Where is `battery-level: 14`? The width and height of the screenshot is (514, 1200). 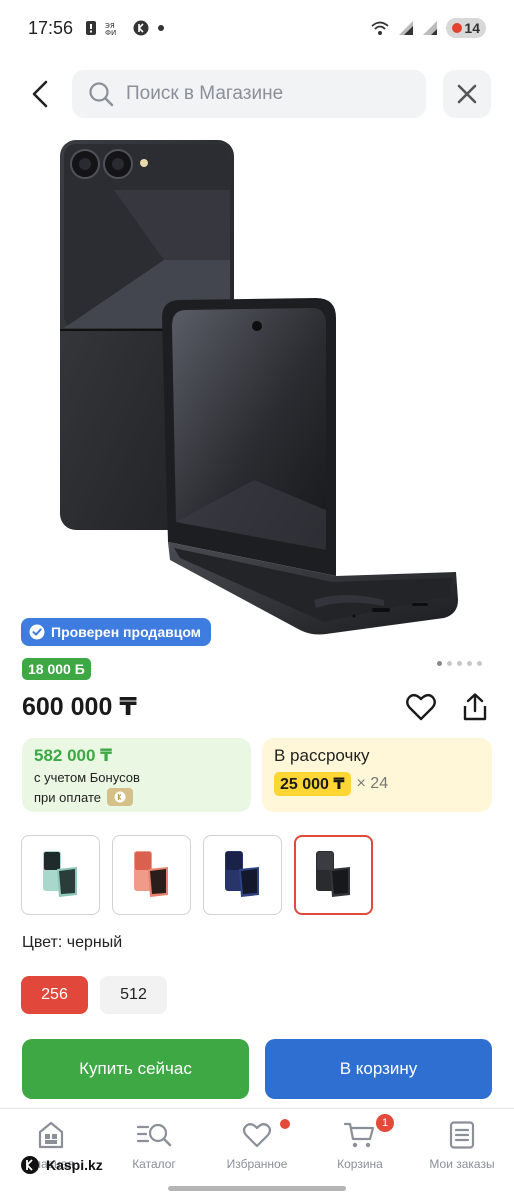
battery-level: 14 is located at coordinates (472, 28).